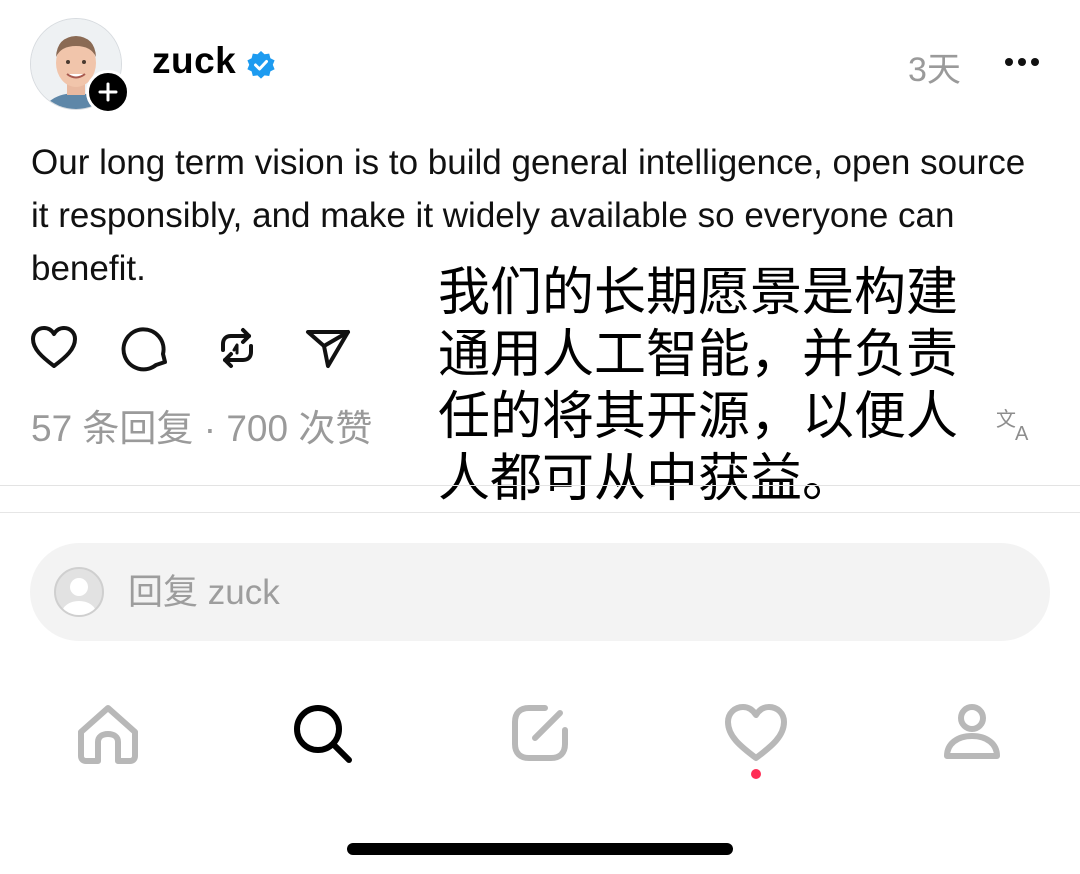  Describe the element at coordinates (698, 293) in the screenshot. I see `translation-line: 我们的长期愿景是构建` at that location.